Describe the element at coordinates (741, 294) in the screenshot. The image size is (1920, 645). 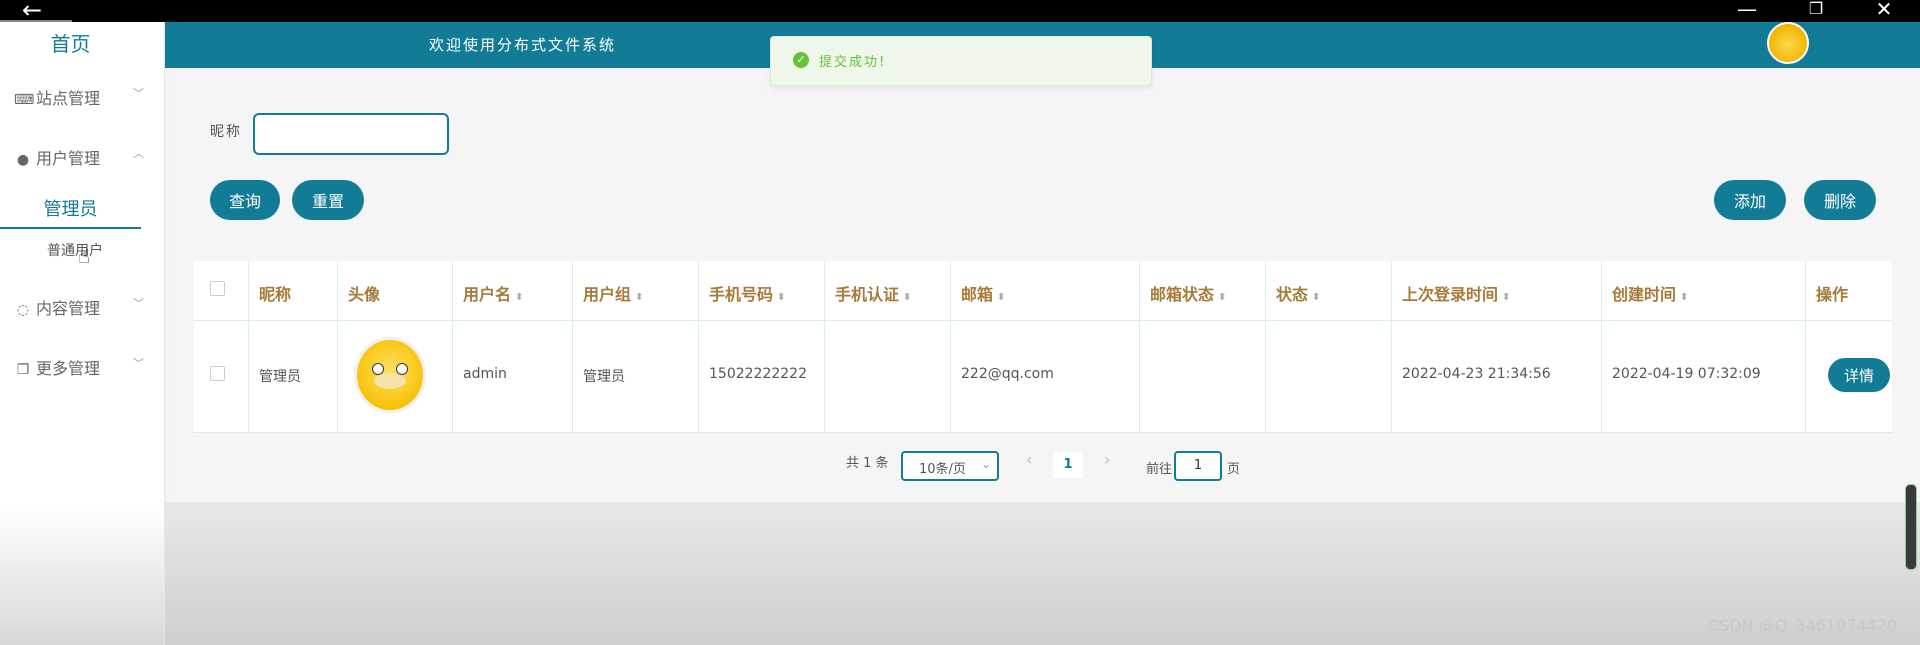
I see `column-header-label: 手机号码` at that location.